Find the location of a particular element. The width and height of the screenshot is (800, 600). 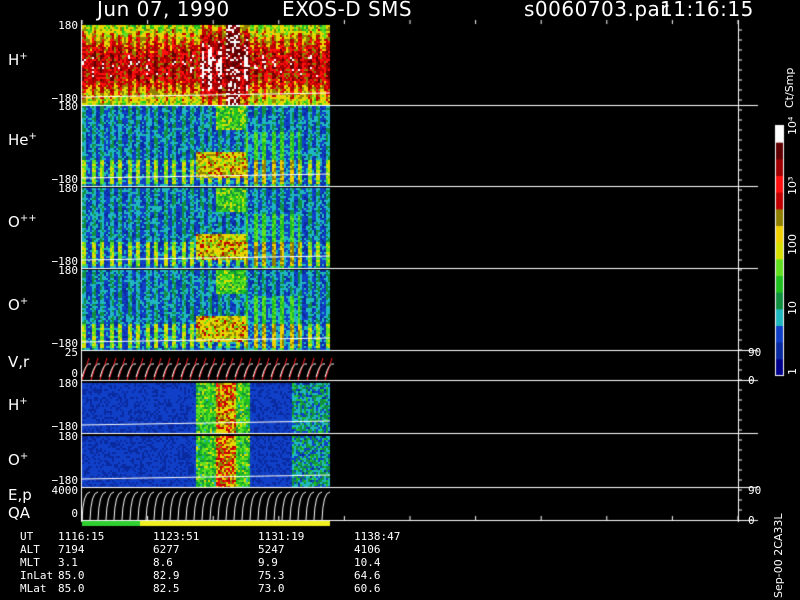

header-instrument: EXOS-D SMS is located at coordinates (347, 10).